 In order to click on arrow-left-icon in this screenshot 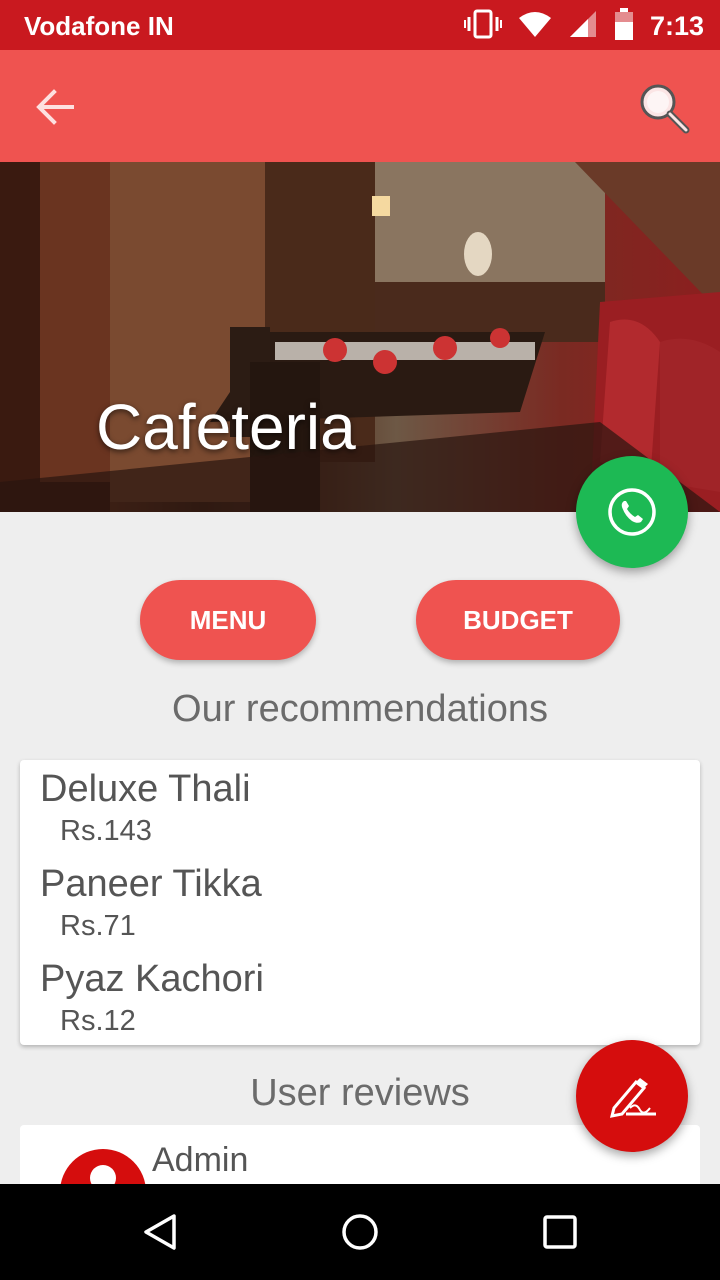, I will do `click(55, 107)`.